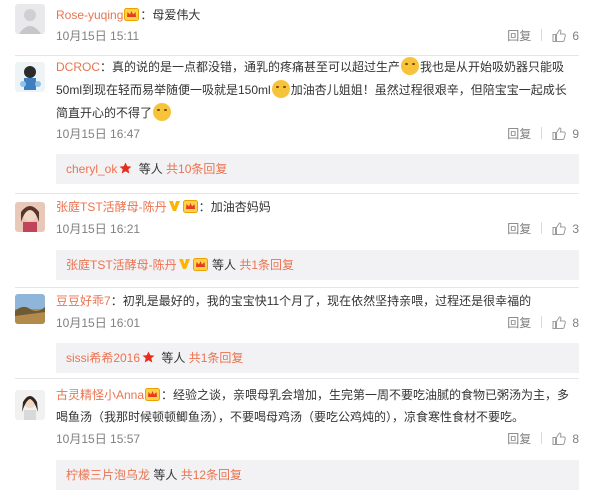  Describe the element at coordinates (98, 36) in the screenshot. I see `comment-time: 10月15日 15:11` at that location.